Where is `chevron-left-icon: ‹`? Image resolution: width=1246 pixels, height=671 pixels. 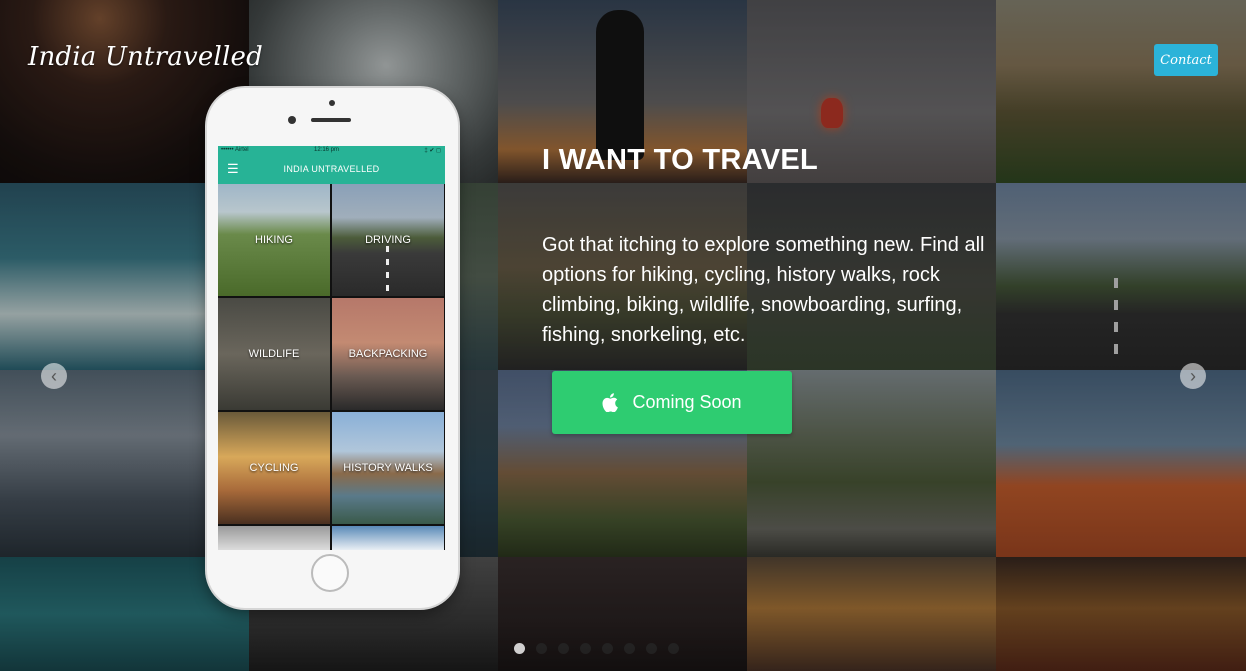 chevron-left-icon: ‹ is located at coordinates (54, 376).